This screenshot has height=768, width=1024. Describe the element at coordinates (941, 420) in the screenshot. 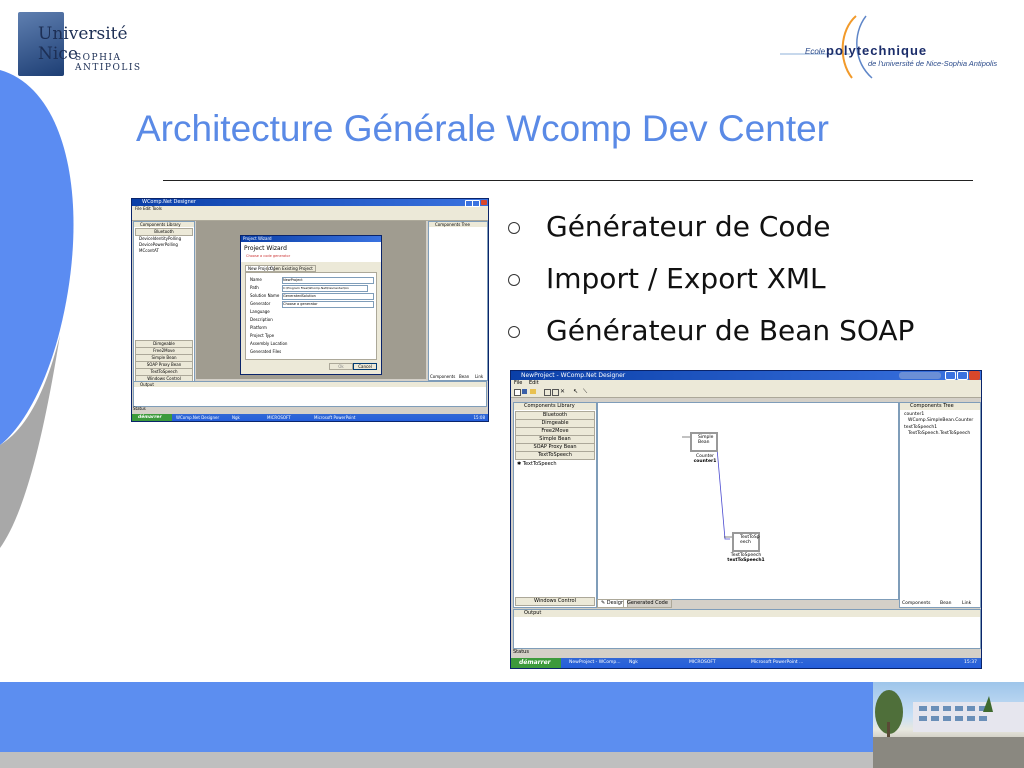

I see `tree-node-type: WComp.SimpleBean.Counter` at that location.